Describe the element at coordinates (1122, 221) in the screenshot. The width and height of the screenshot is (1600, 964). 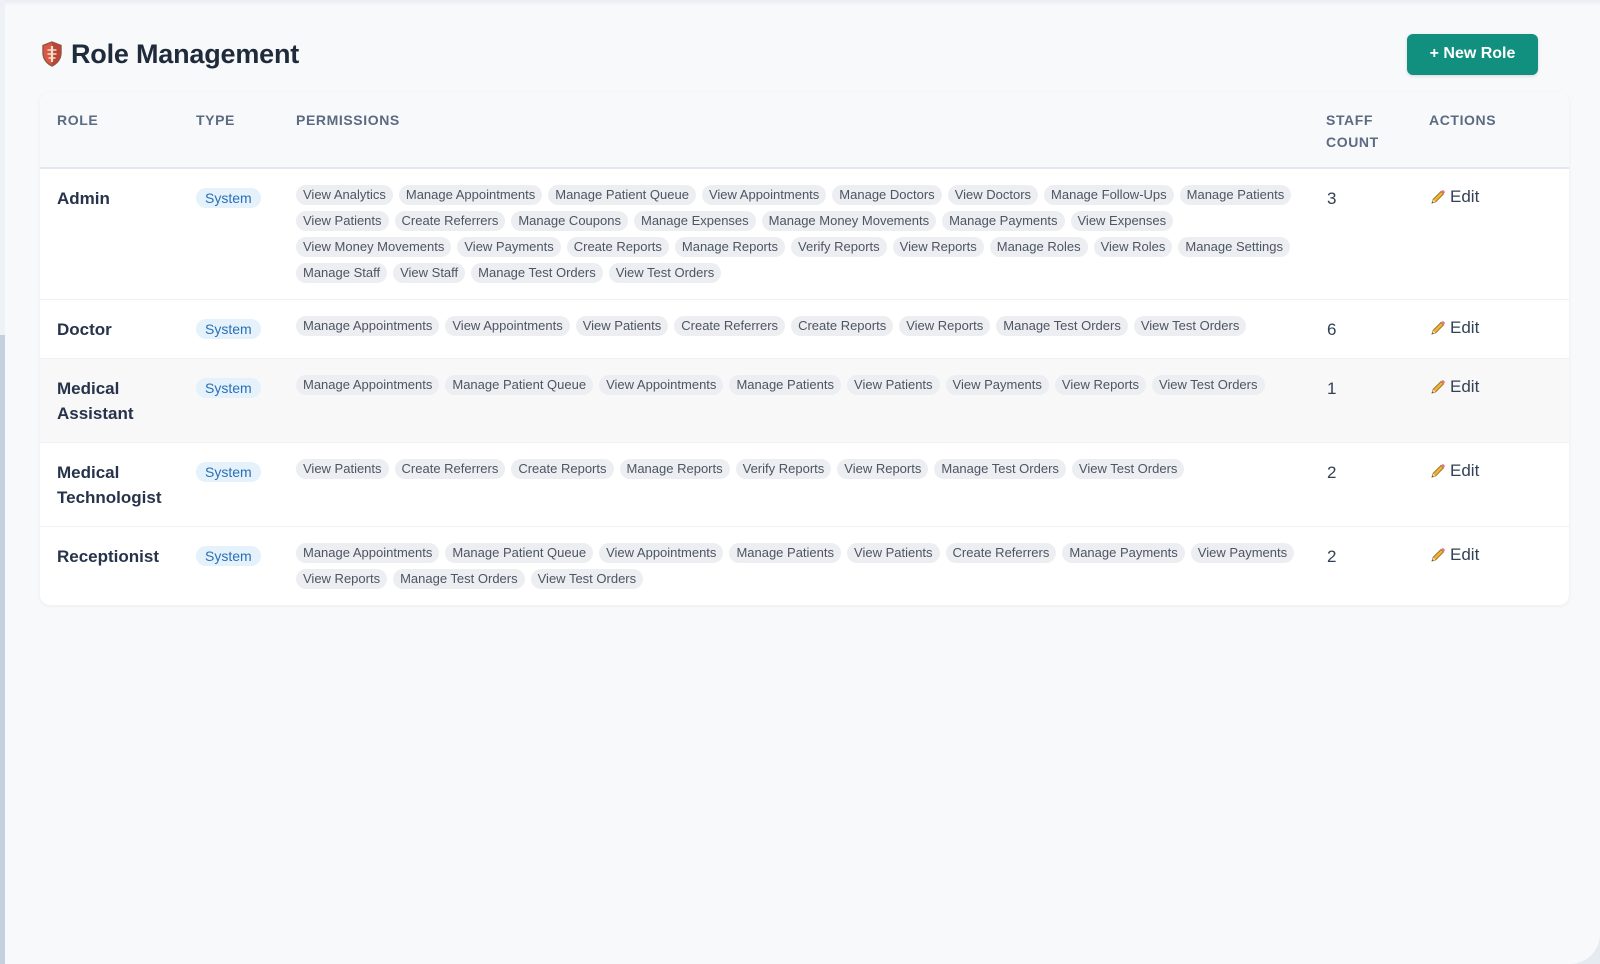
I see `permission-chip: View Expenses` at that location.